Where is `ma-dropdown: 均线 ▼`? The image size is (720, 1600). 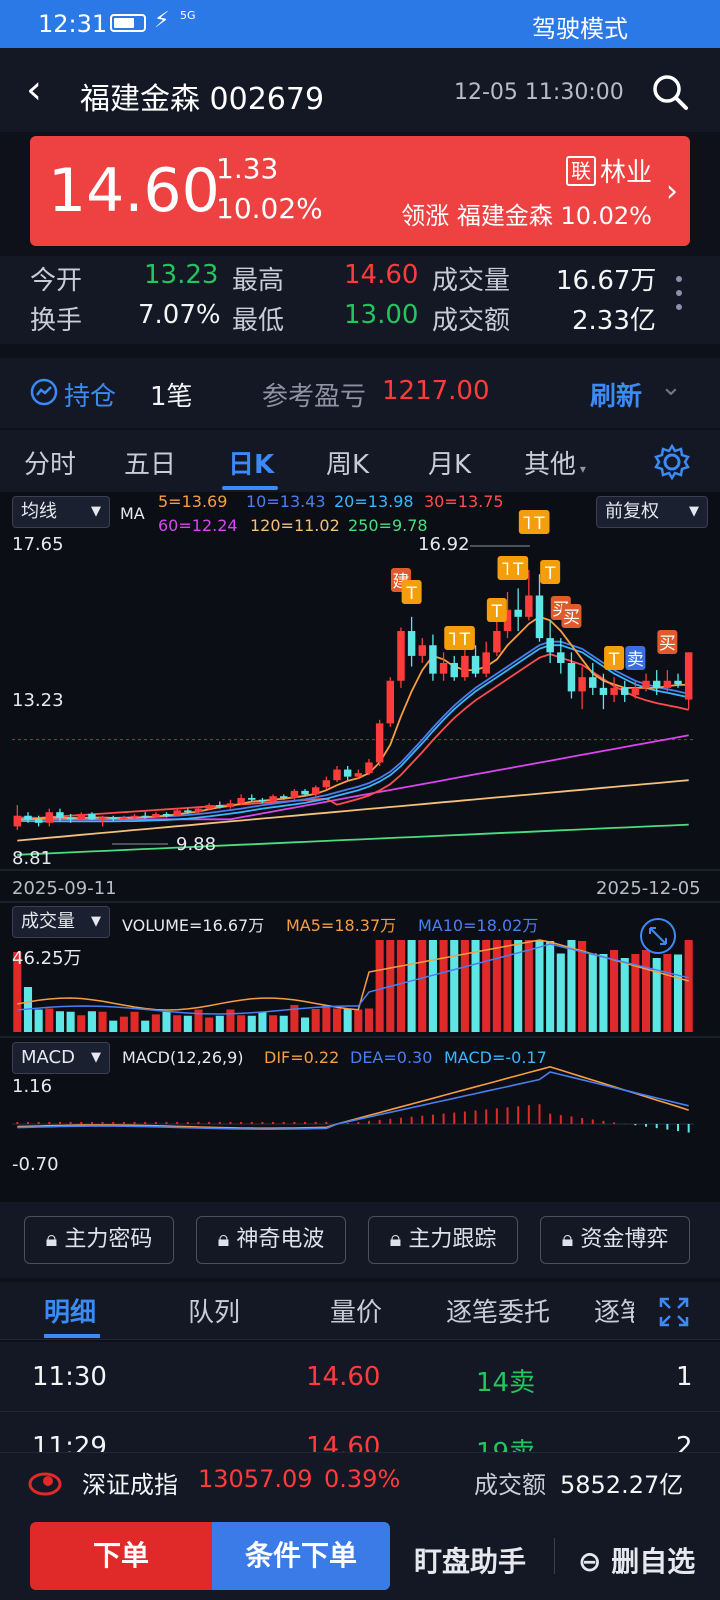 ma-dropdown: 均线 ▼ is located at coordinates (61, 512).